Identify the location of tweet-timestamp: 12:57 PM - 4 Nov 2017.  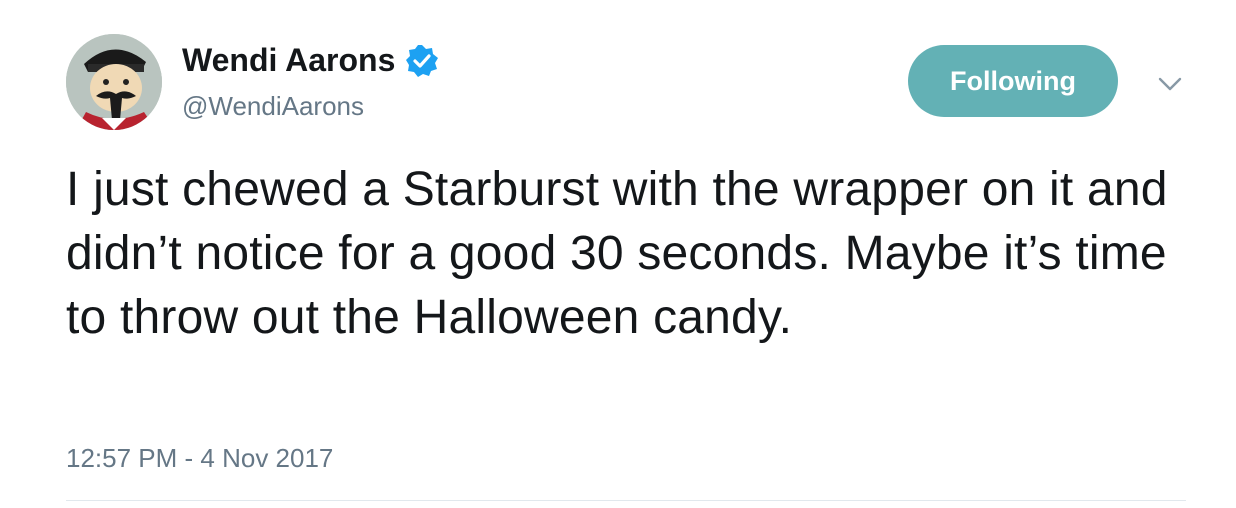
(199, 458).